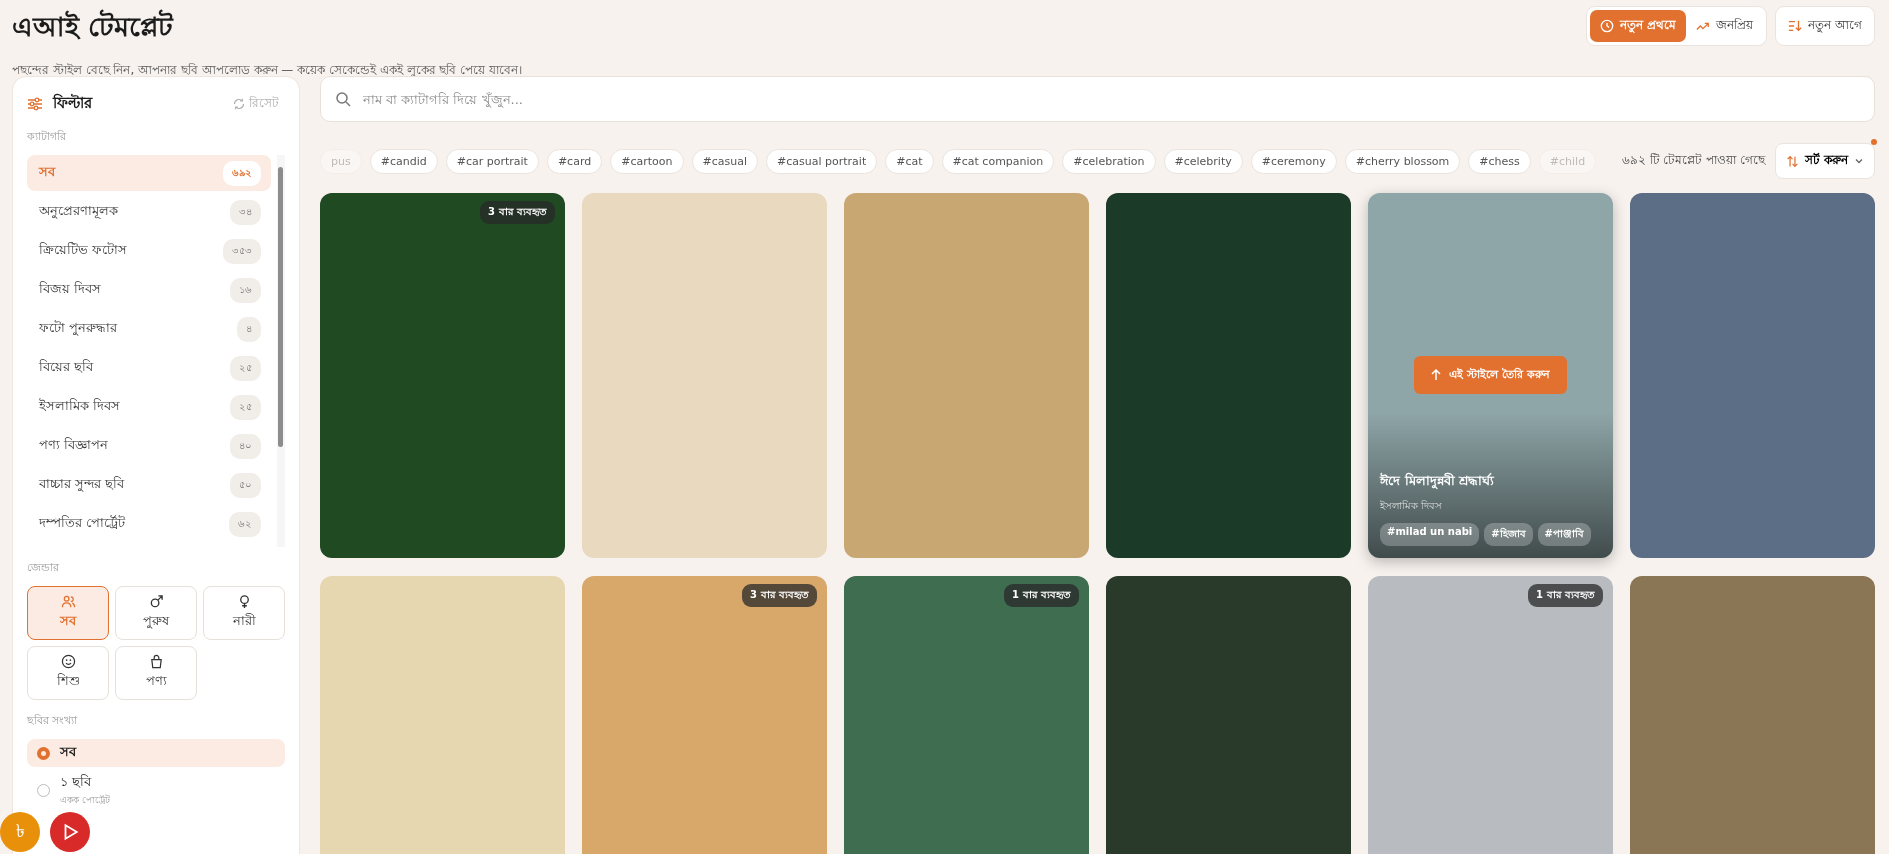 This screenshot has height=854, width=1889. Describe the element at coordinates (1693, 160) in the screenshot. I see `result-count: ৬৯২ টি টেমপ্লেট পাওয়া গেছে` at that location.